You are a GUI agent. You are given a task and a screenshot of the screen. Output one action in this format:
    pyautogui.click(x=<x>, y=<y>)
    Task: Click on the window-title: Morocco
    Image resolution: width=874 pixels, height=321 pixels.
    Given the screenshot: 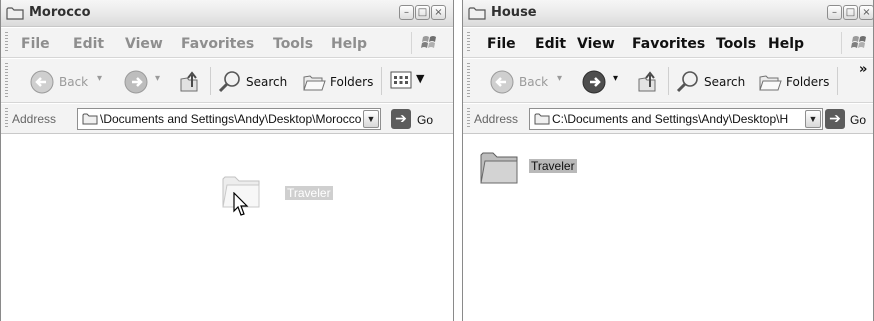 What is the action you would take?
    pyautogui.click(x=60, y=12)
    